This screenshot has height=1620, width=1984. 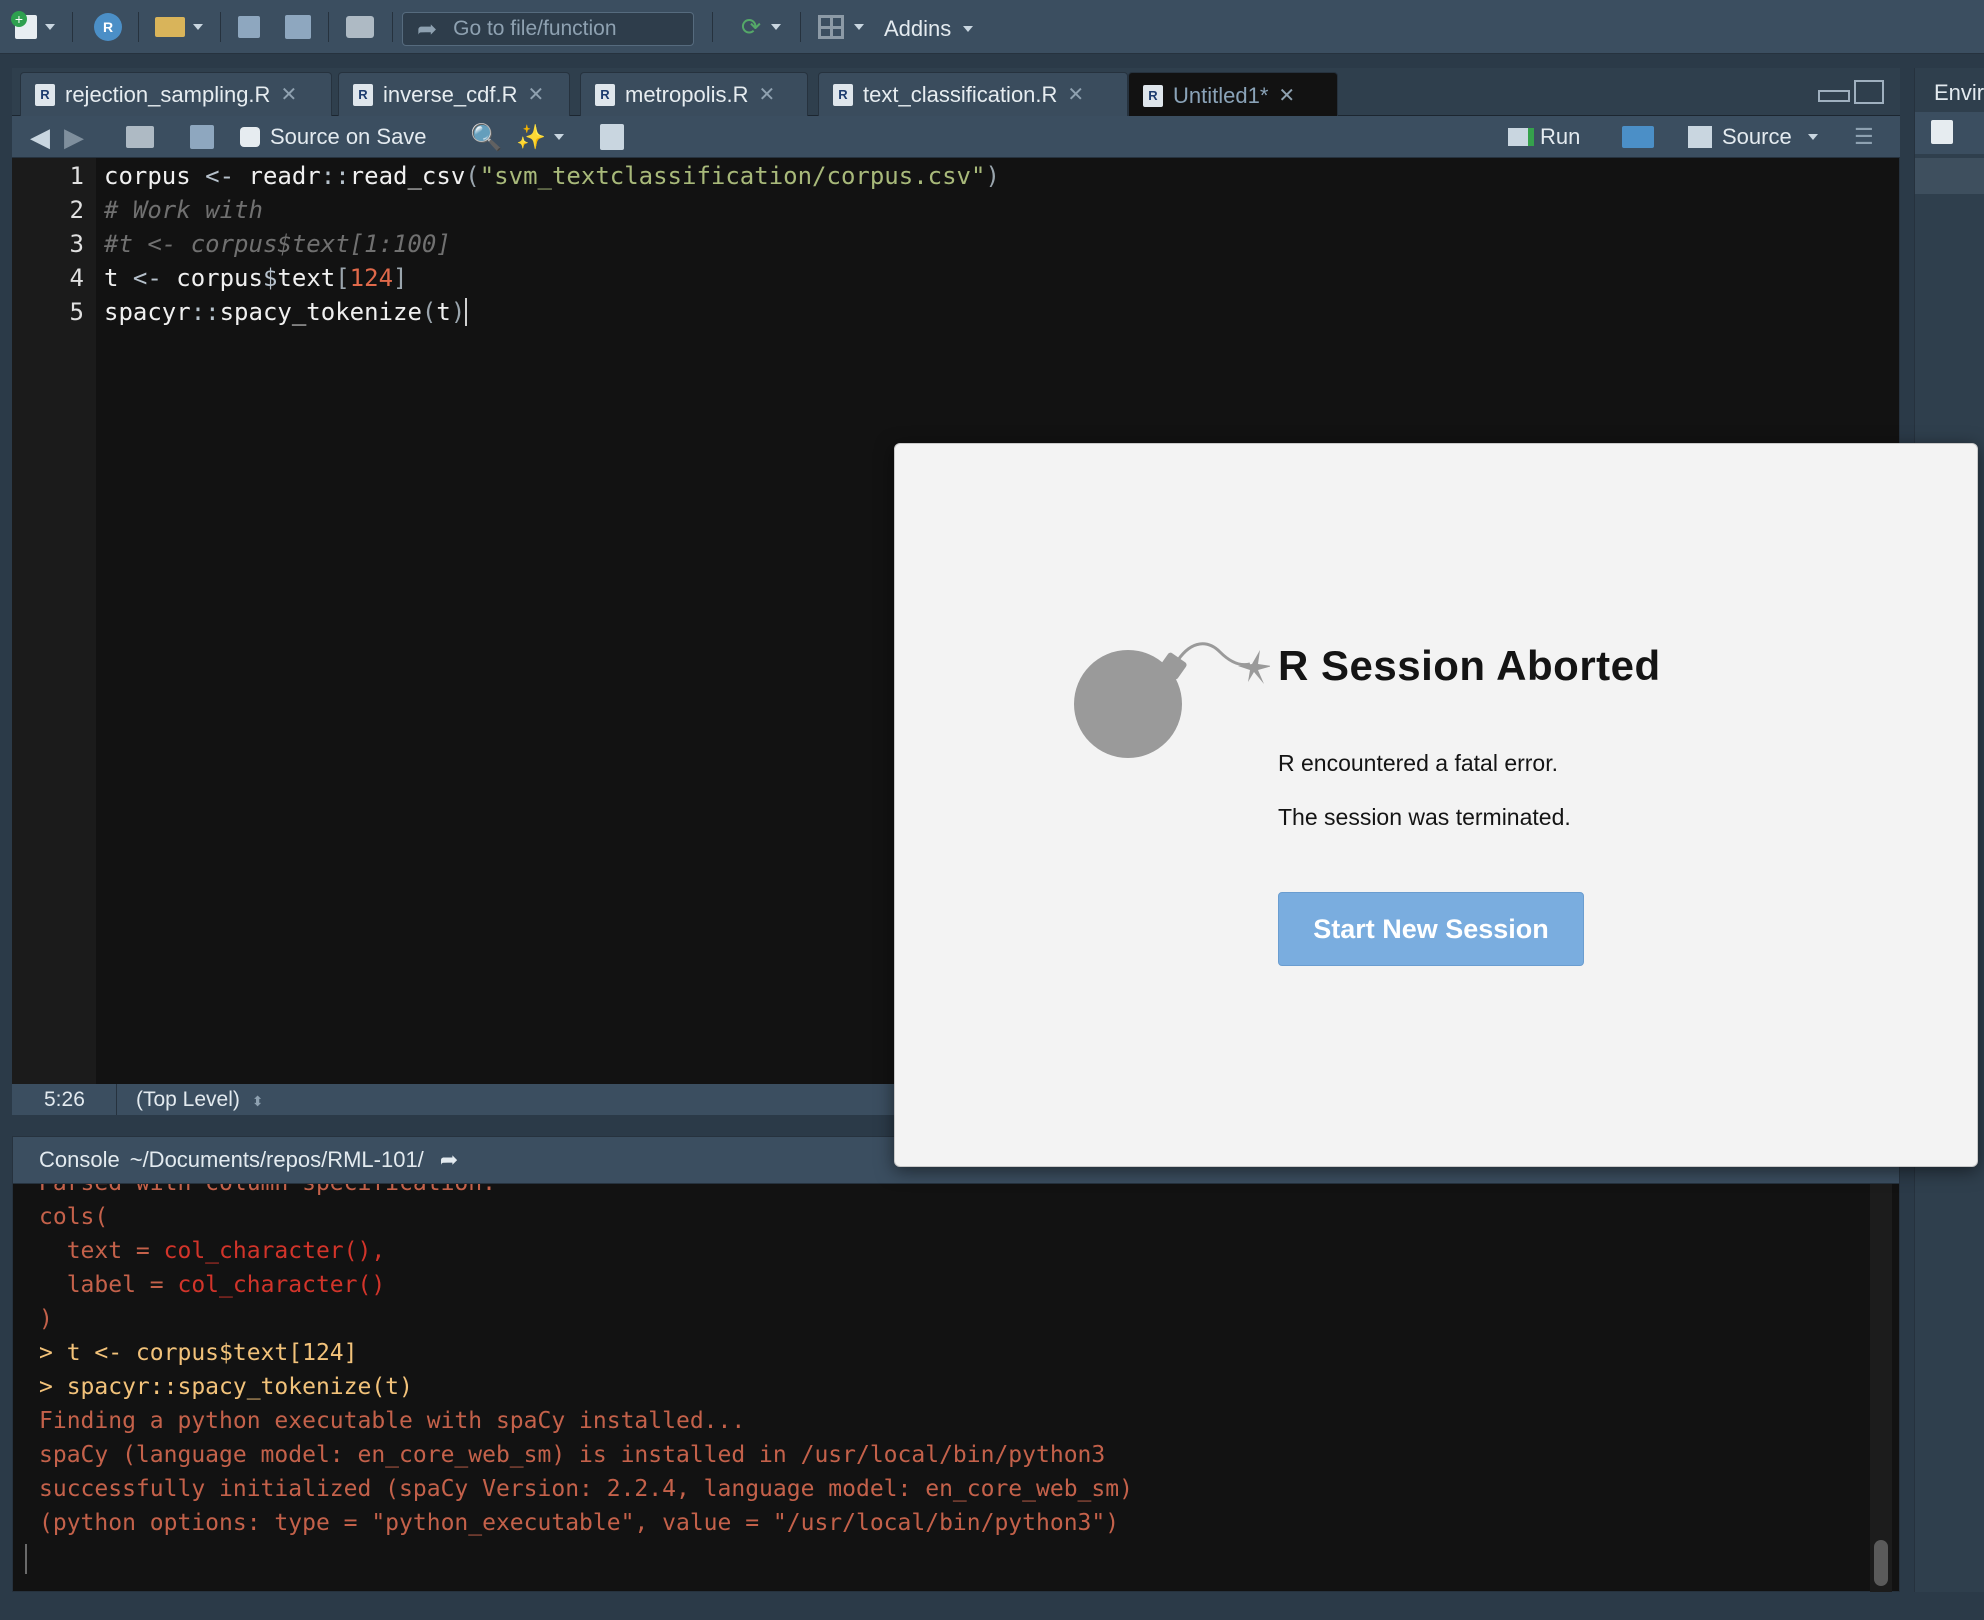 What do you see at coordinates (54, 621) in the screenshot?
I see `line-number-gutter: 1 2 3 4 5` at bounding box center [54, 621].